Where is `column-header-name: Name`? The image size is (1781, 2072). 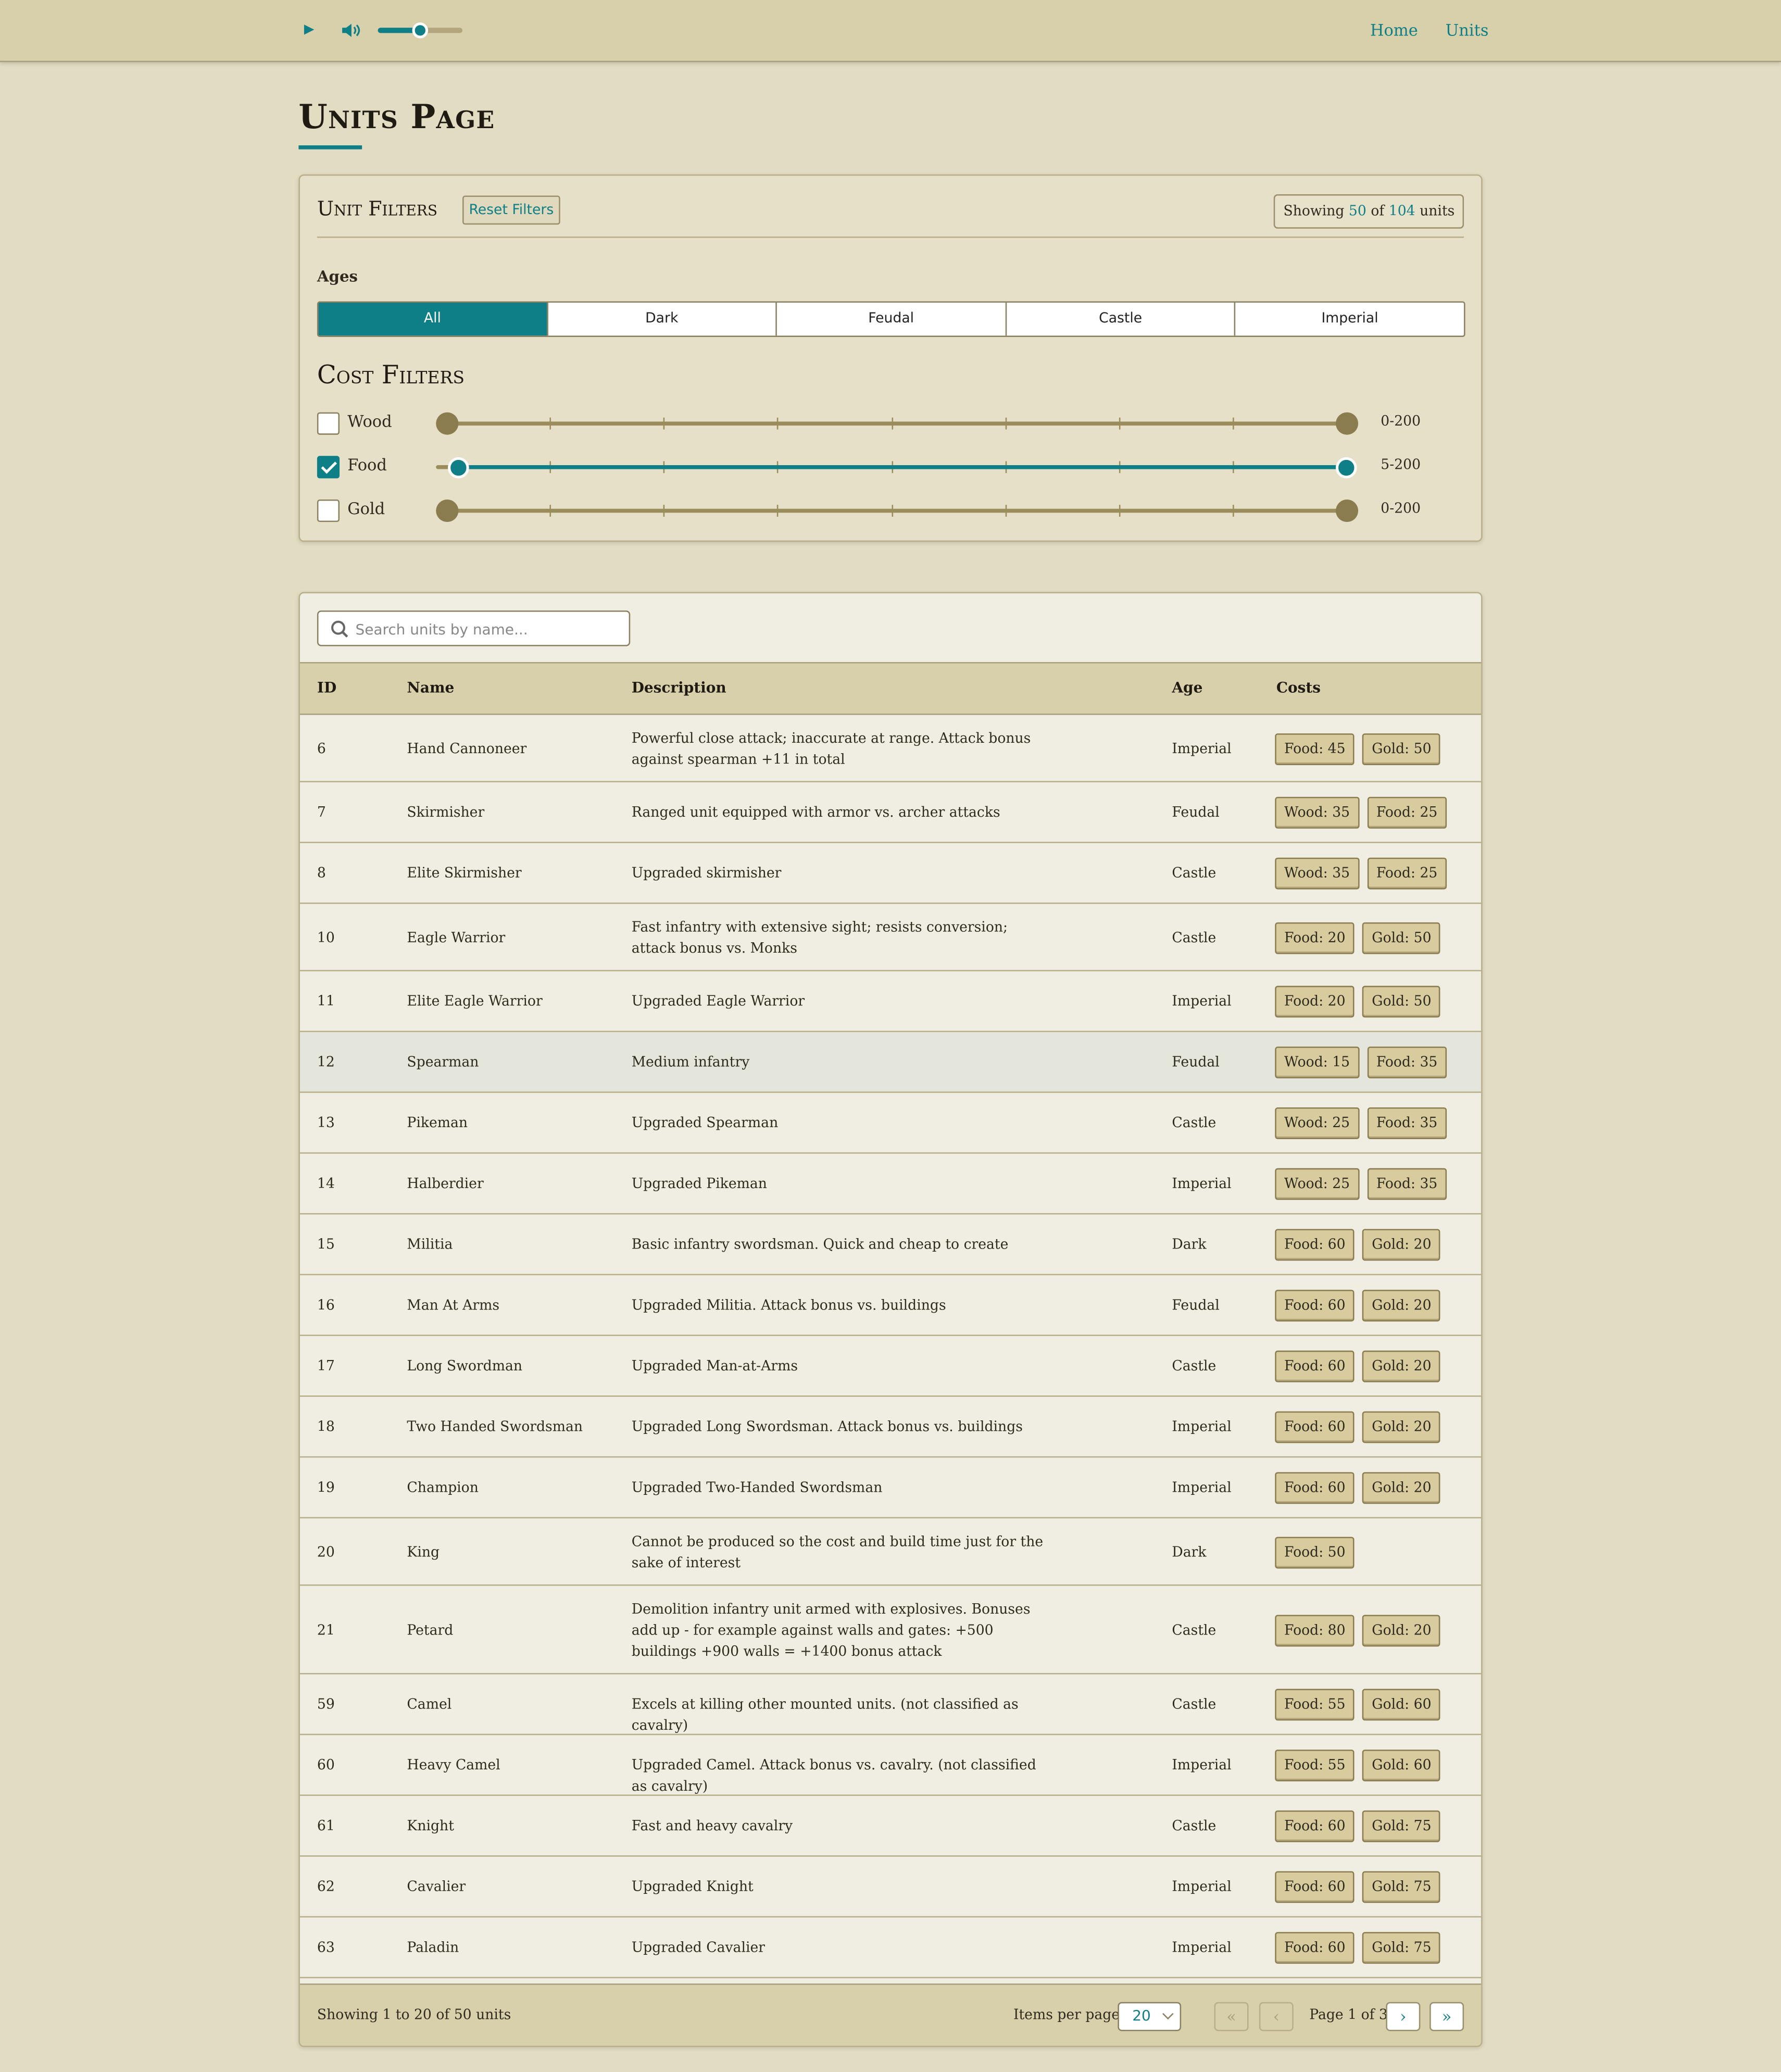 column-header-name: Name is located at coordinates (430, 688).